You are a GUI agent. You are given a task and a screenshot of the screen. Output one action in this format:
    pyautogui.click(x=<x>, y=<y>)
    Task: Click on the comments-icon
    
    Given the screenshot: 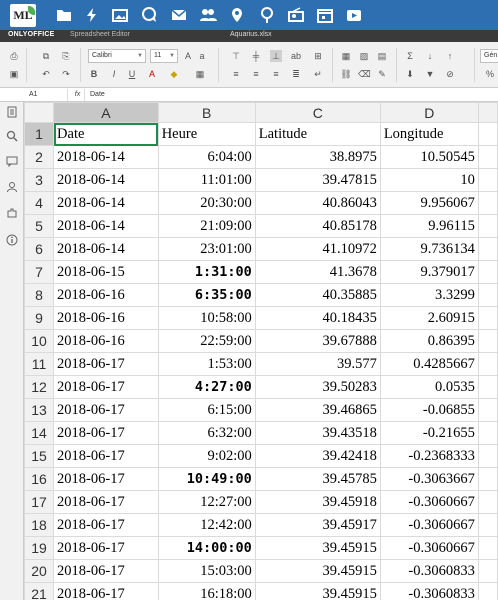 What is the action you would take?
    pyautogui.click(x=12, y=161)
    